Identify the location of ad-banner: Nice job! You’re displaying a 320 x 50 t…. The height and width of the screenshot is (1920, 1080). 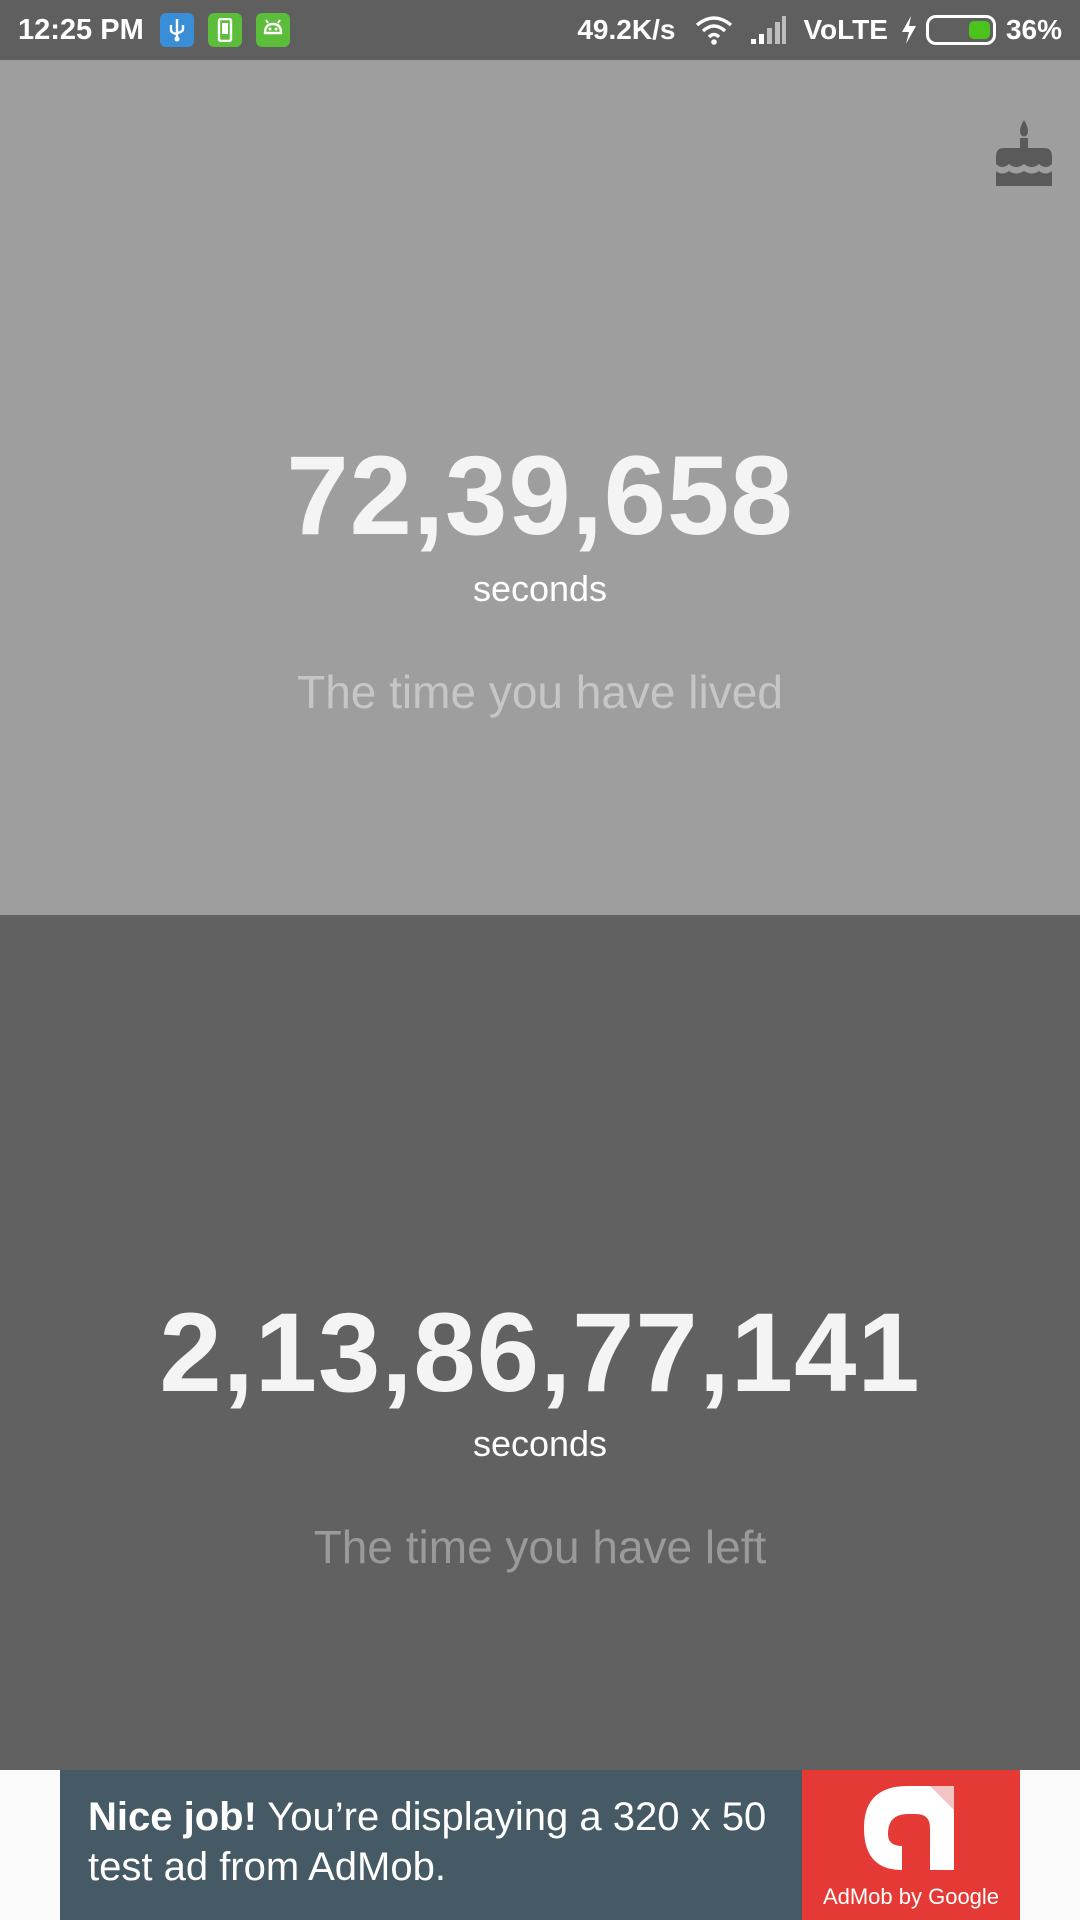
(540, 1845).